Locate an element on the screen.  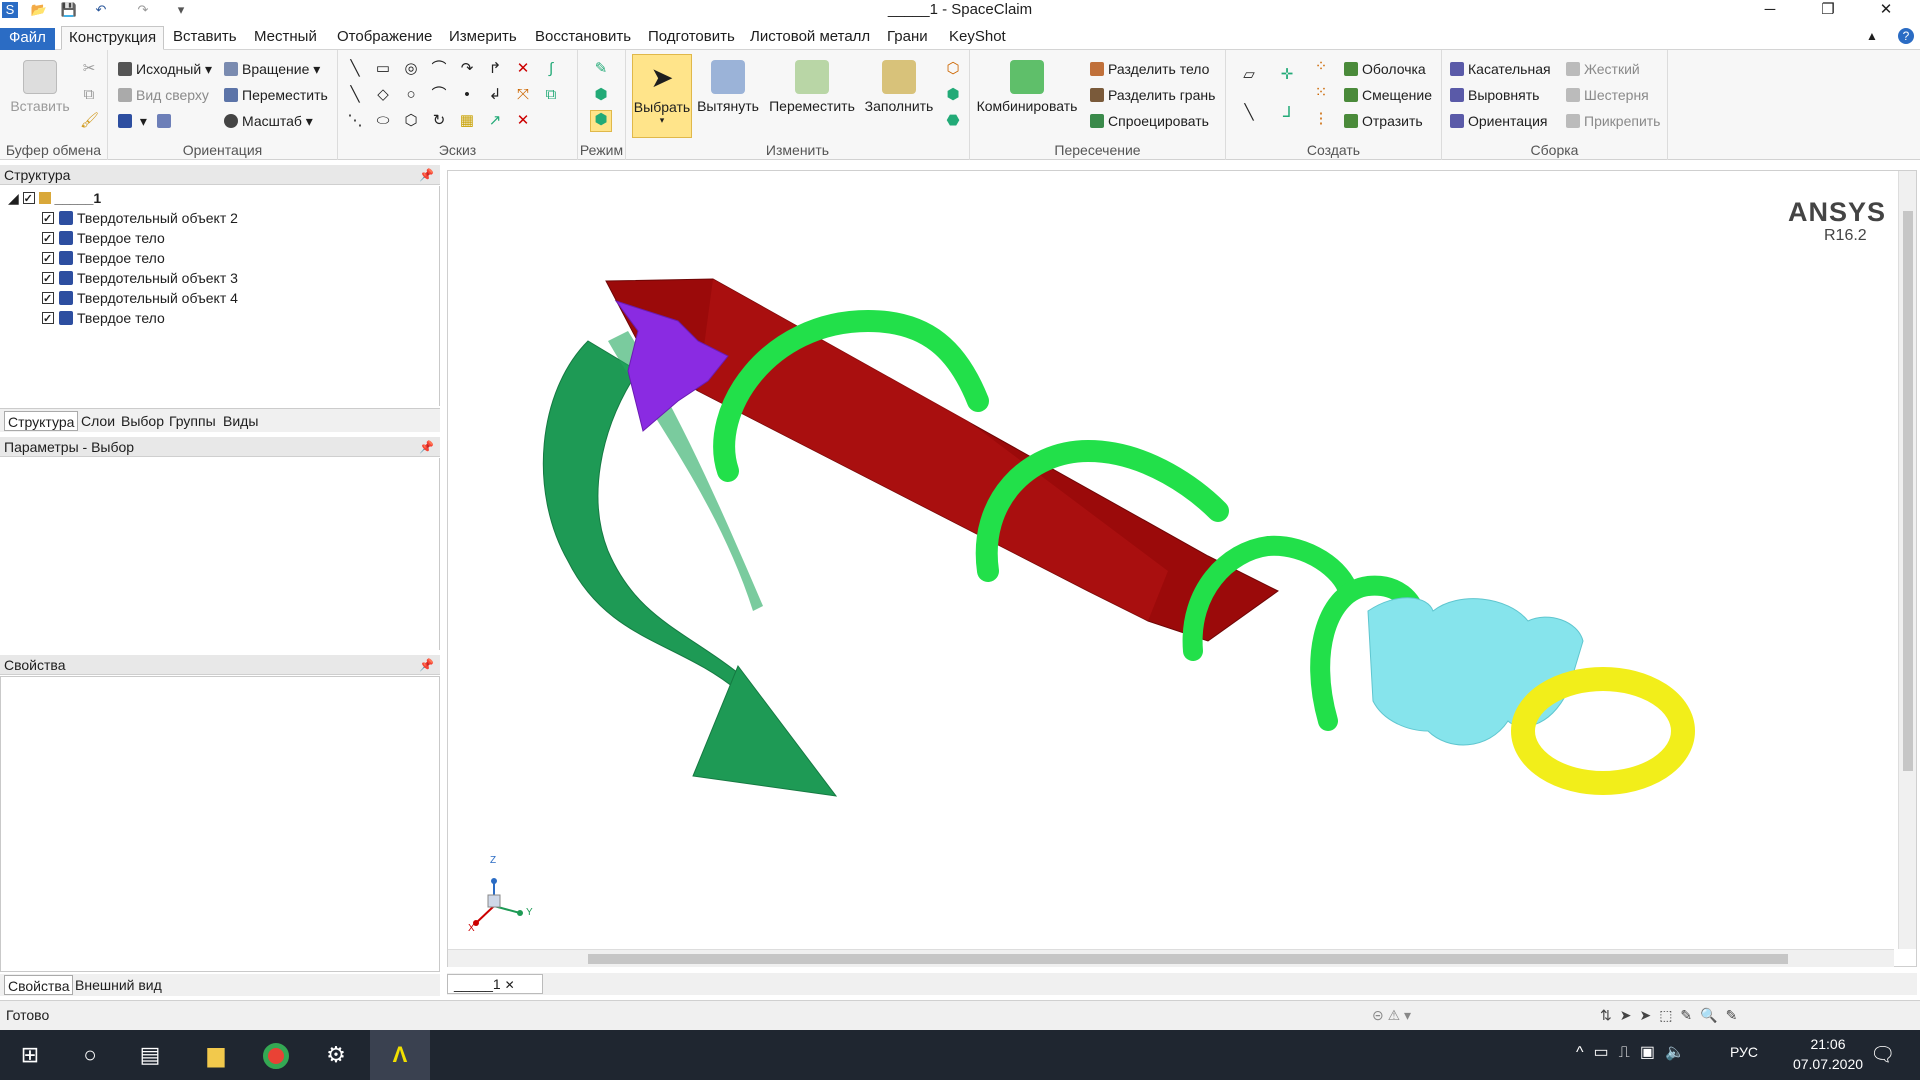
fillet-icon: ↲ is located at coordinates (495, 95).